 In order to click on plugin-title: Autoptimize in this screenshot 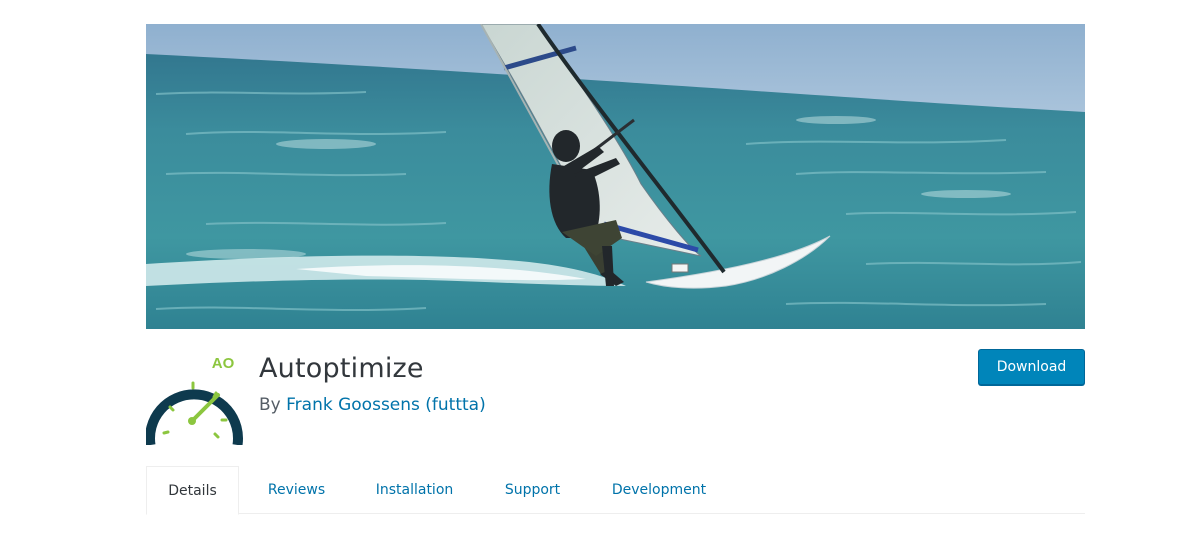, I will do `click(341, 368)`.